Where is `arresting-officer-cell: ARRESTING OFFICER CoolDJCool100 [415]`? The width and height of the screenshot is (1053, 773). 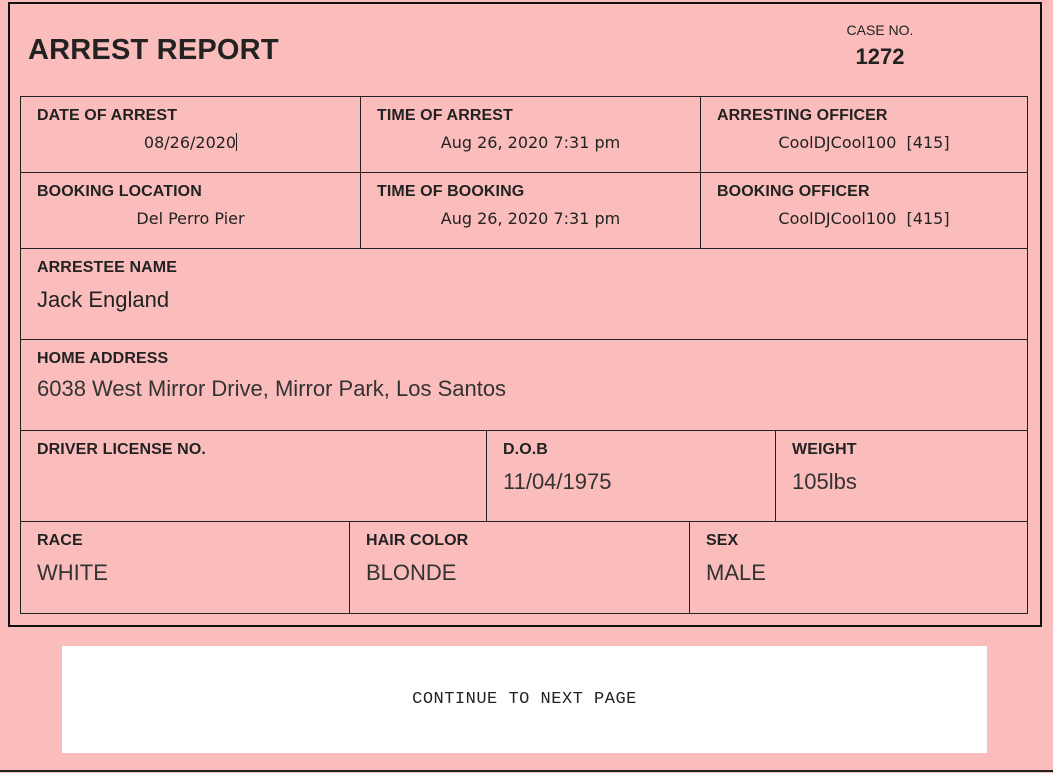
arresting-officer-cell: ARRESTING OFFICER CoolDJCool100 [415] is located at coordinates (864, 134).